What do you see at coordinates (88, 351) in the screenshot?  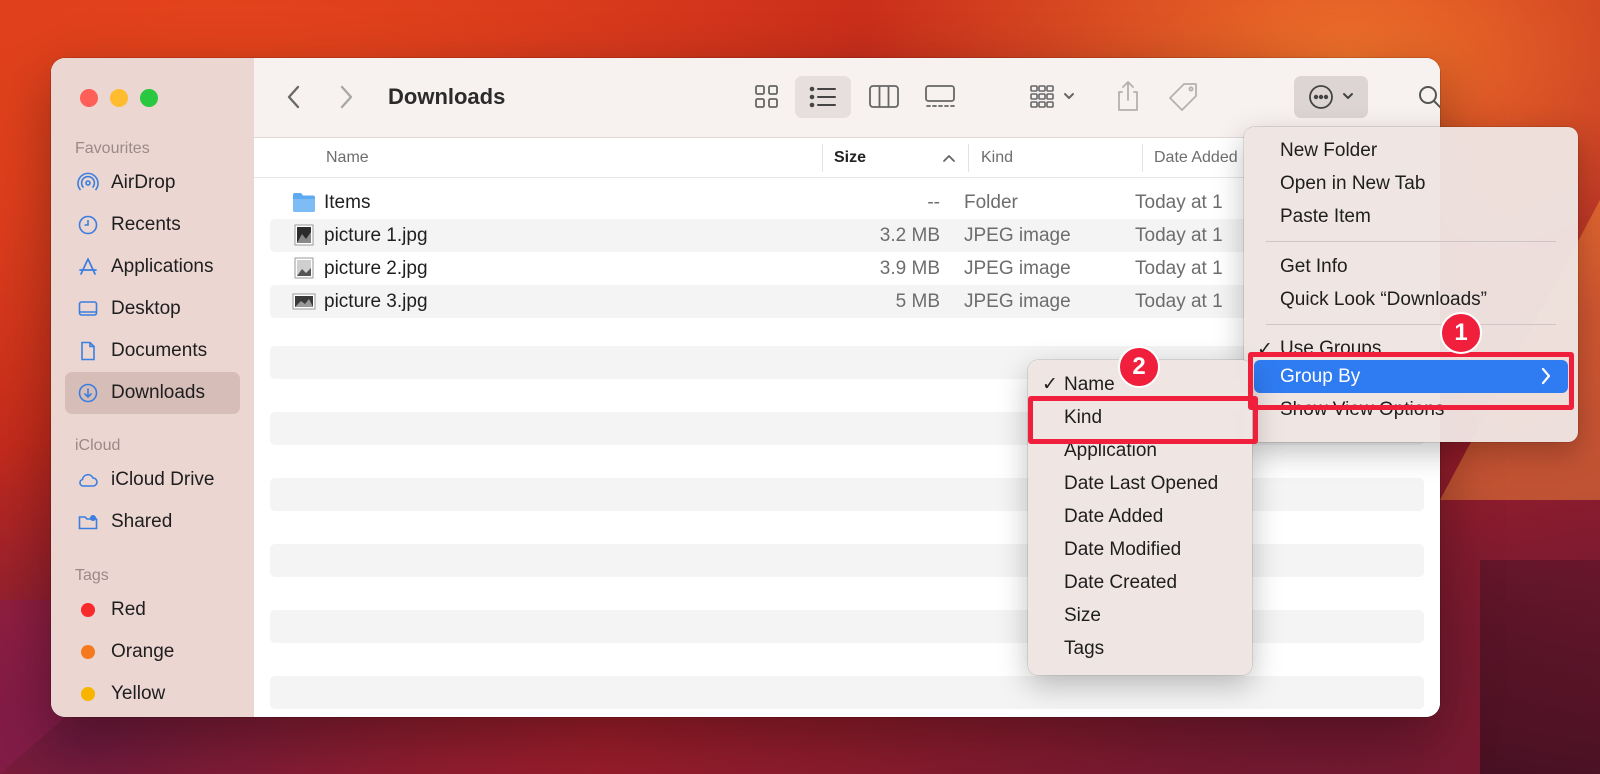 I see `document-icon` at bounding box center [88, 351].